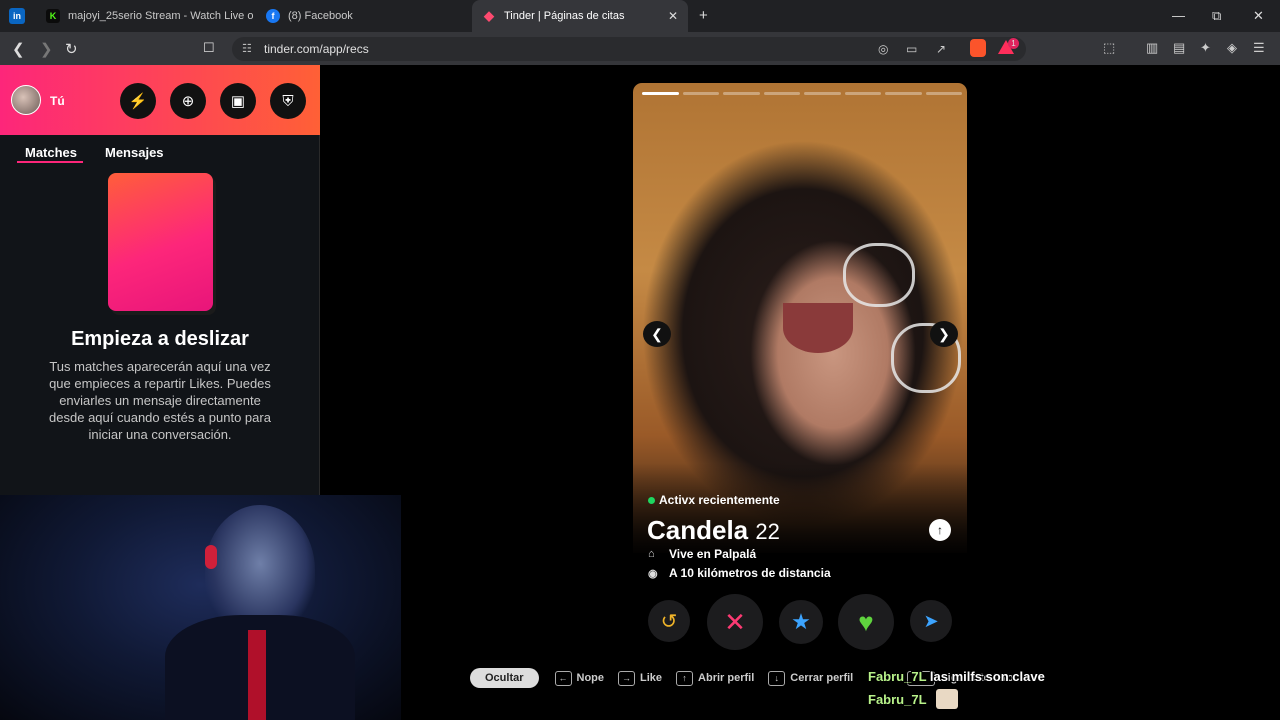 Image resolution: width=1280 pixels, height=720 pixels. I want to click on close-tab-icon: ✕, so click(673, 16).